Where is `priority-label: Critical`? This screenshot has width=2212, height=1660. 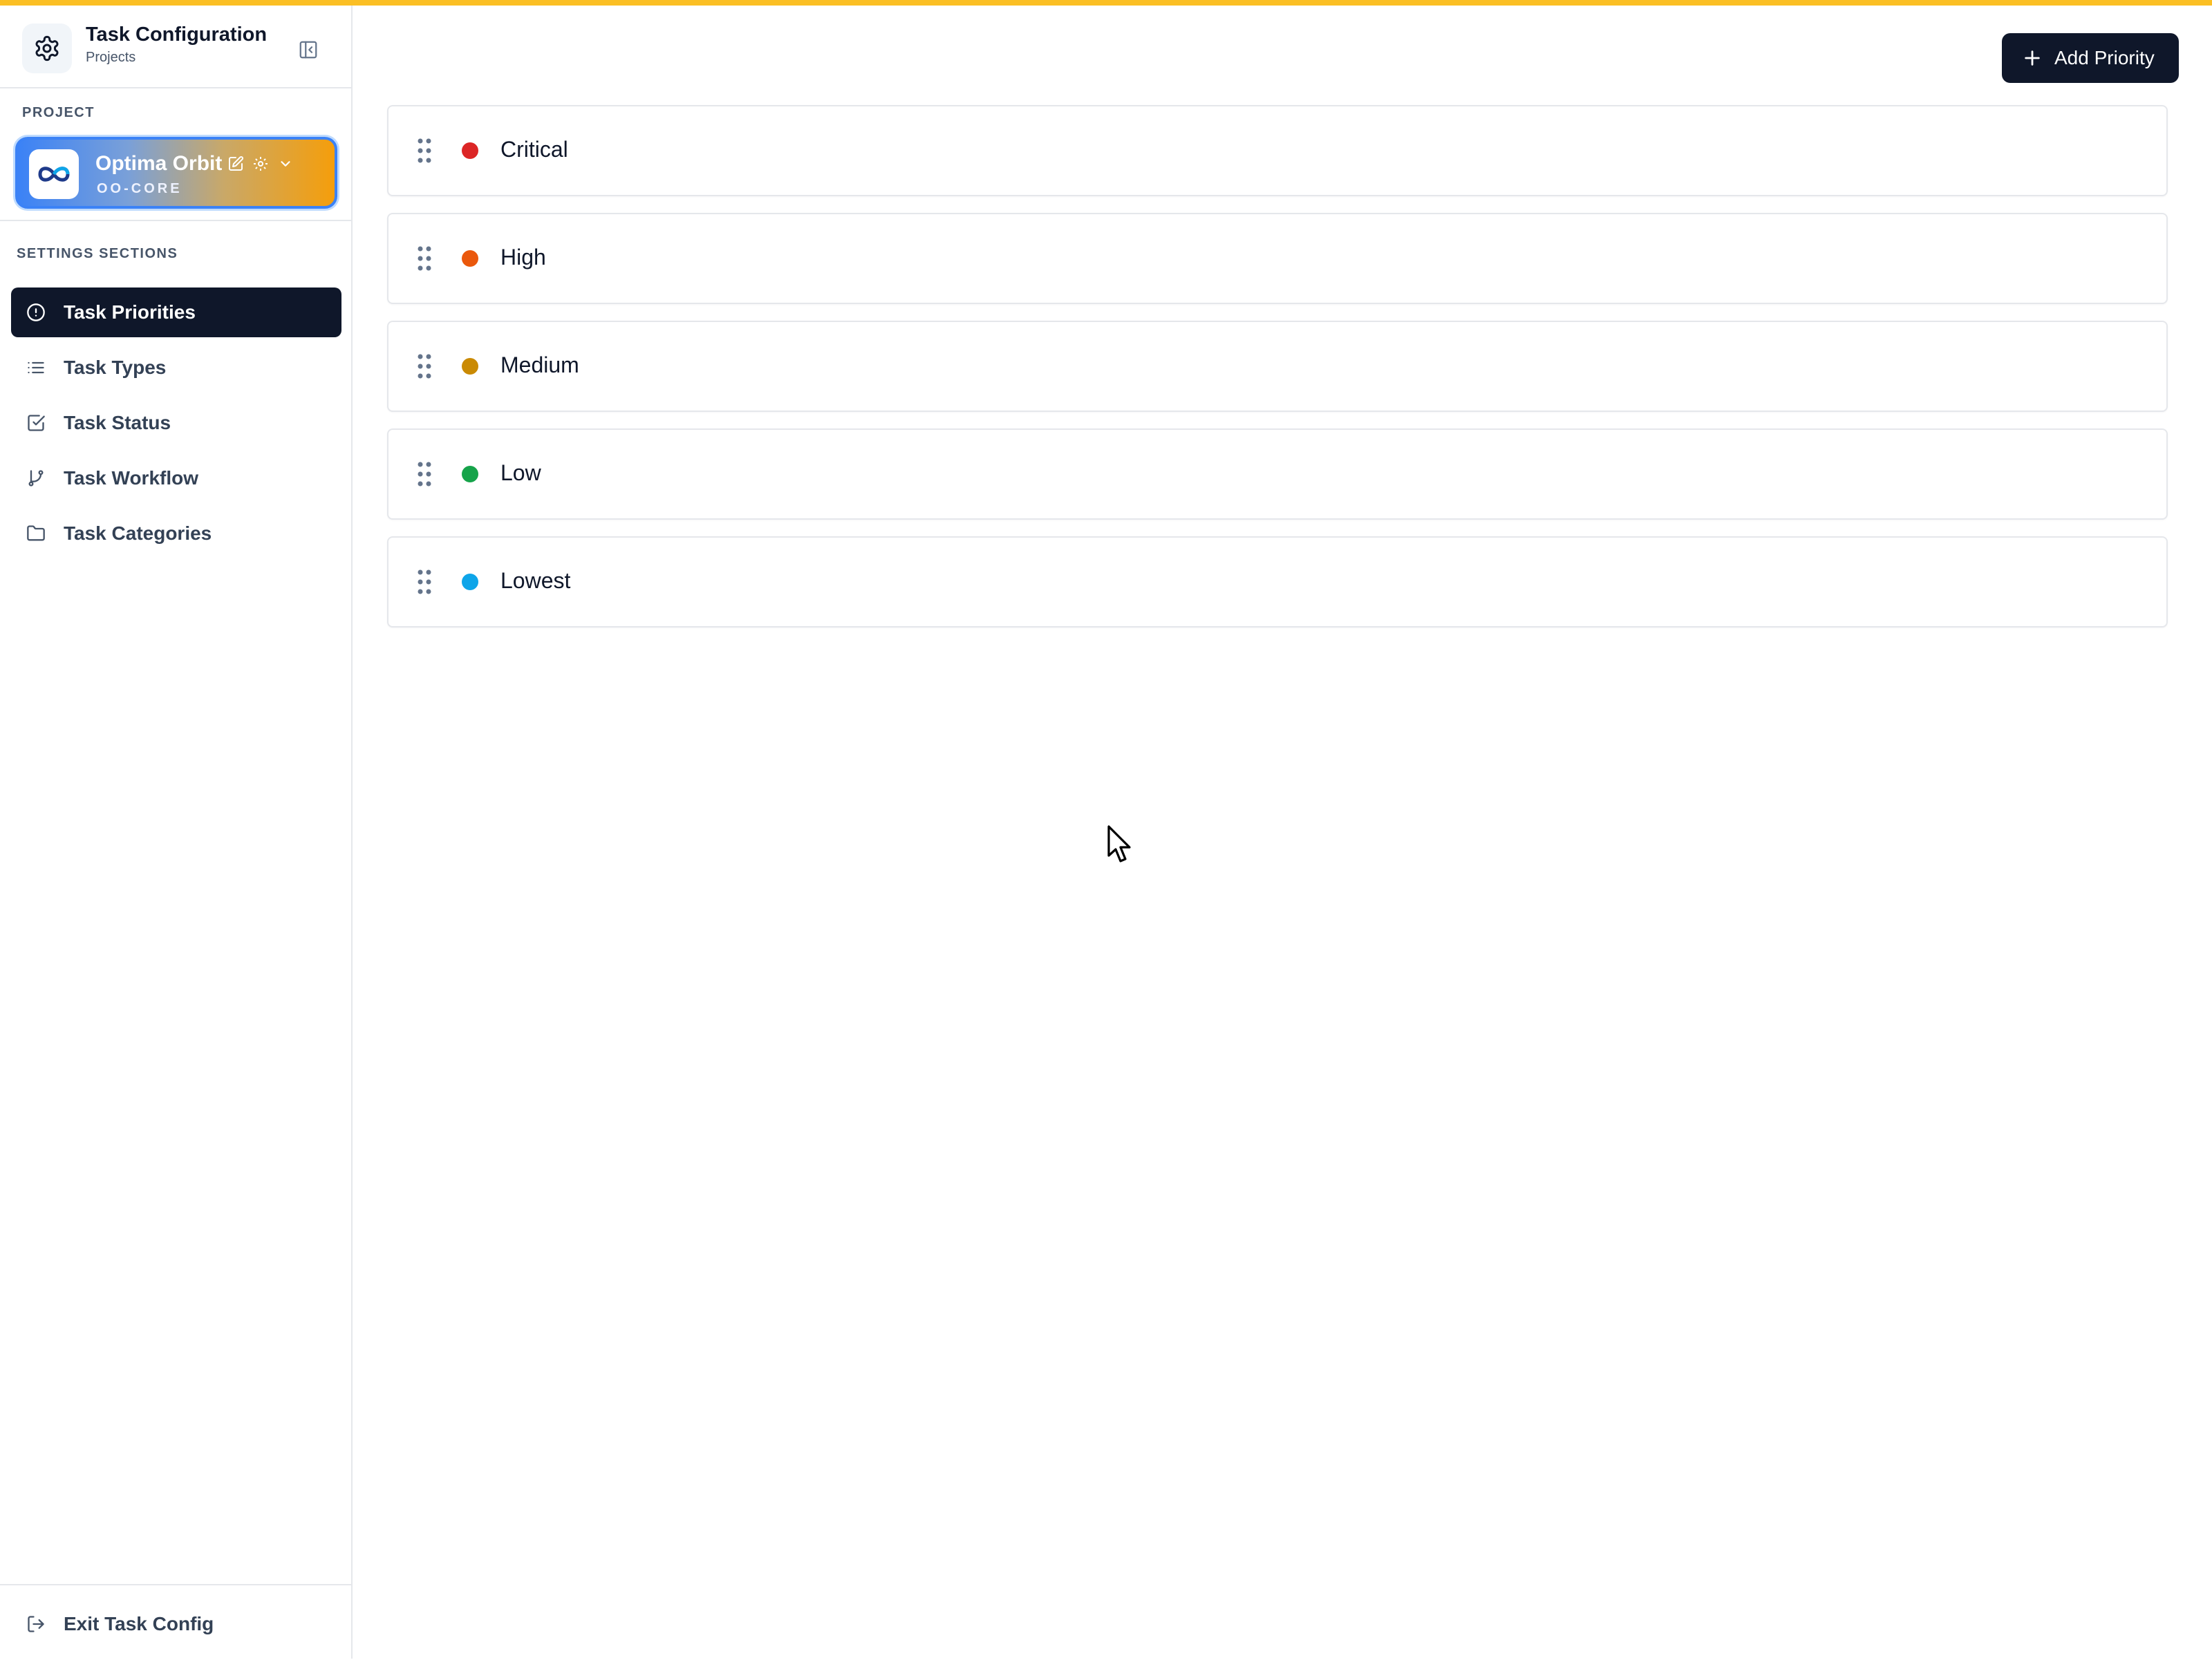
priority-label: Critical is located at coordinates (534, 149).